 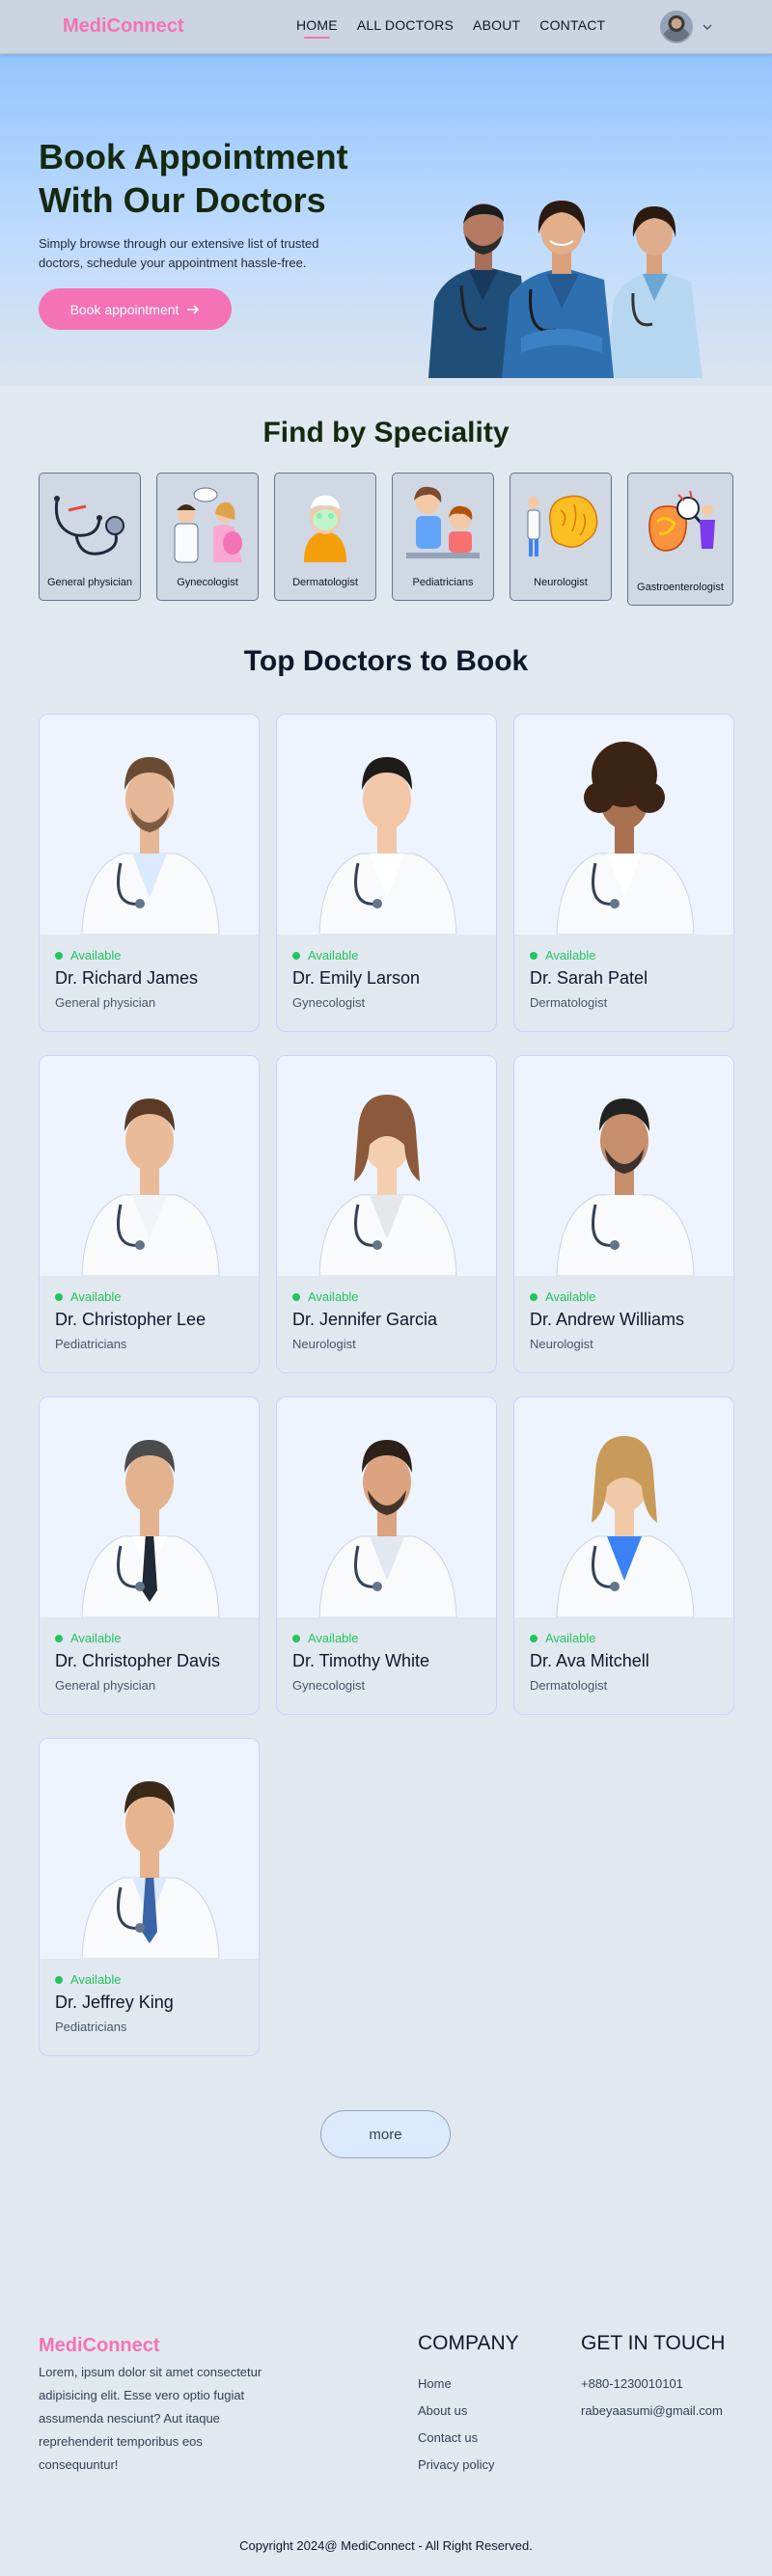 I want to click on chevron-down-icon, so click(x=707, y=27).